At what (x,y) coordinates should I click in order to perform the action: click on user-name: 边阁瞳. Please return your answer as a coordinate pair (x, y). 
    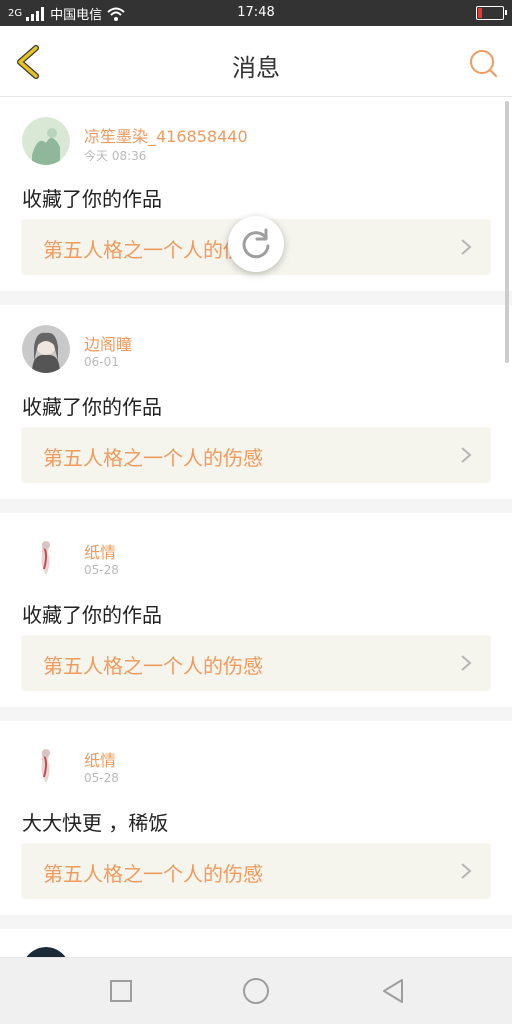
    Looking at the image, I should click on (108, 343).